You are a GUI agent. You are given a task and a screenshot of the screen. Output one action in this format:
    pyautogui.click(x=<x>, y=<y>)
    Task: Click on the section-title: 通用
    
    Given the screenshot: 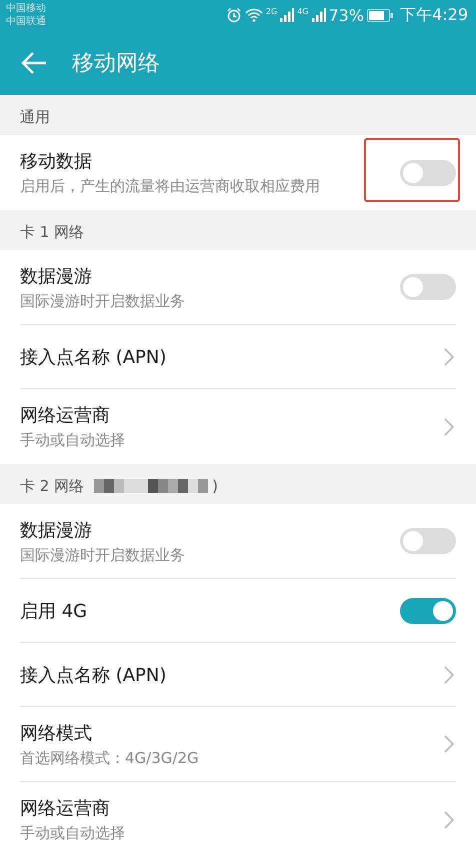 What is the action you would take?
    pyautogui.click(x=35, y=117)
    